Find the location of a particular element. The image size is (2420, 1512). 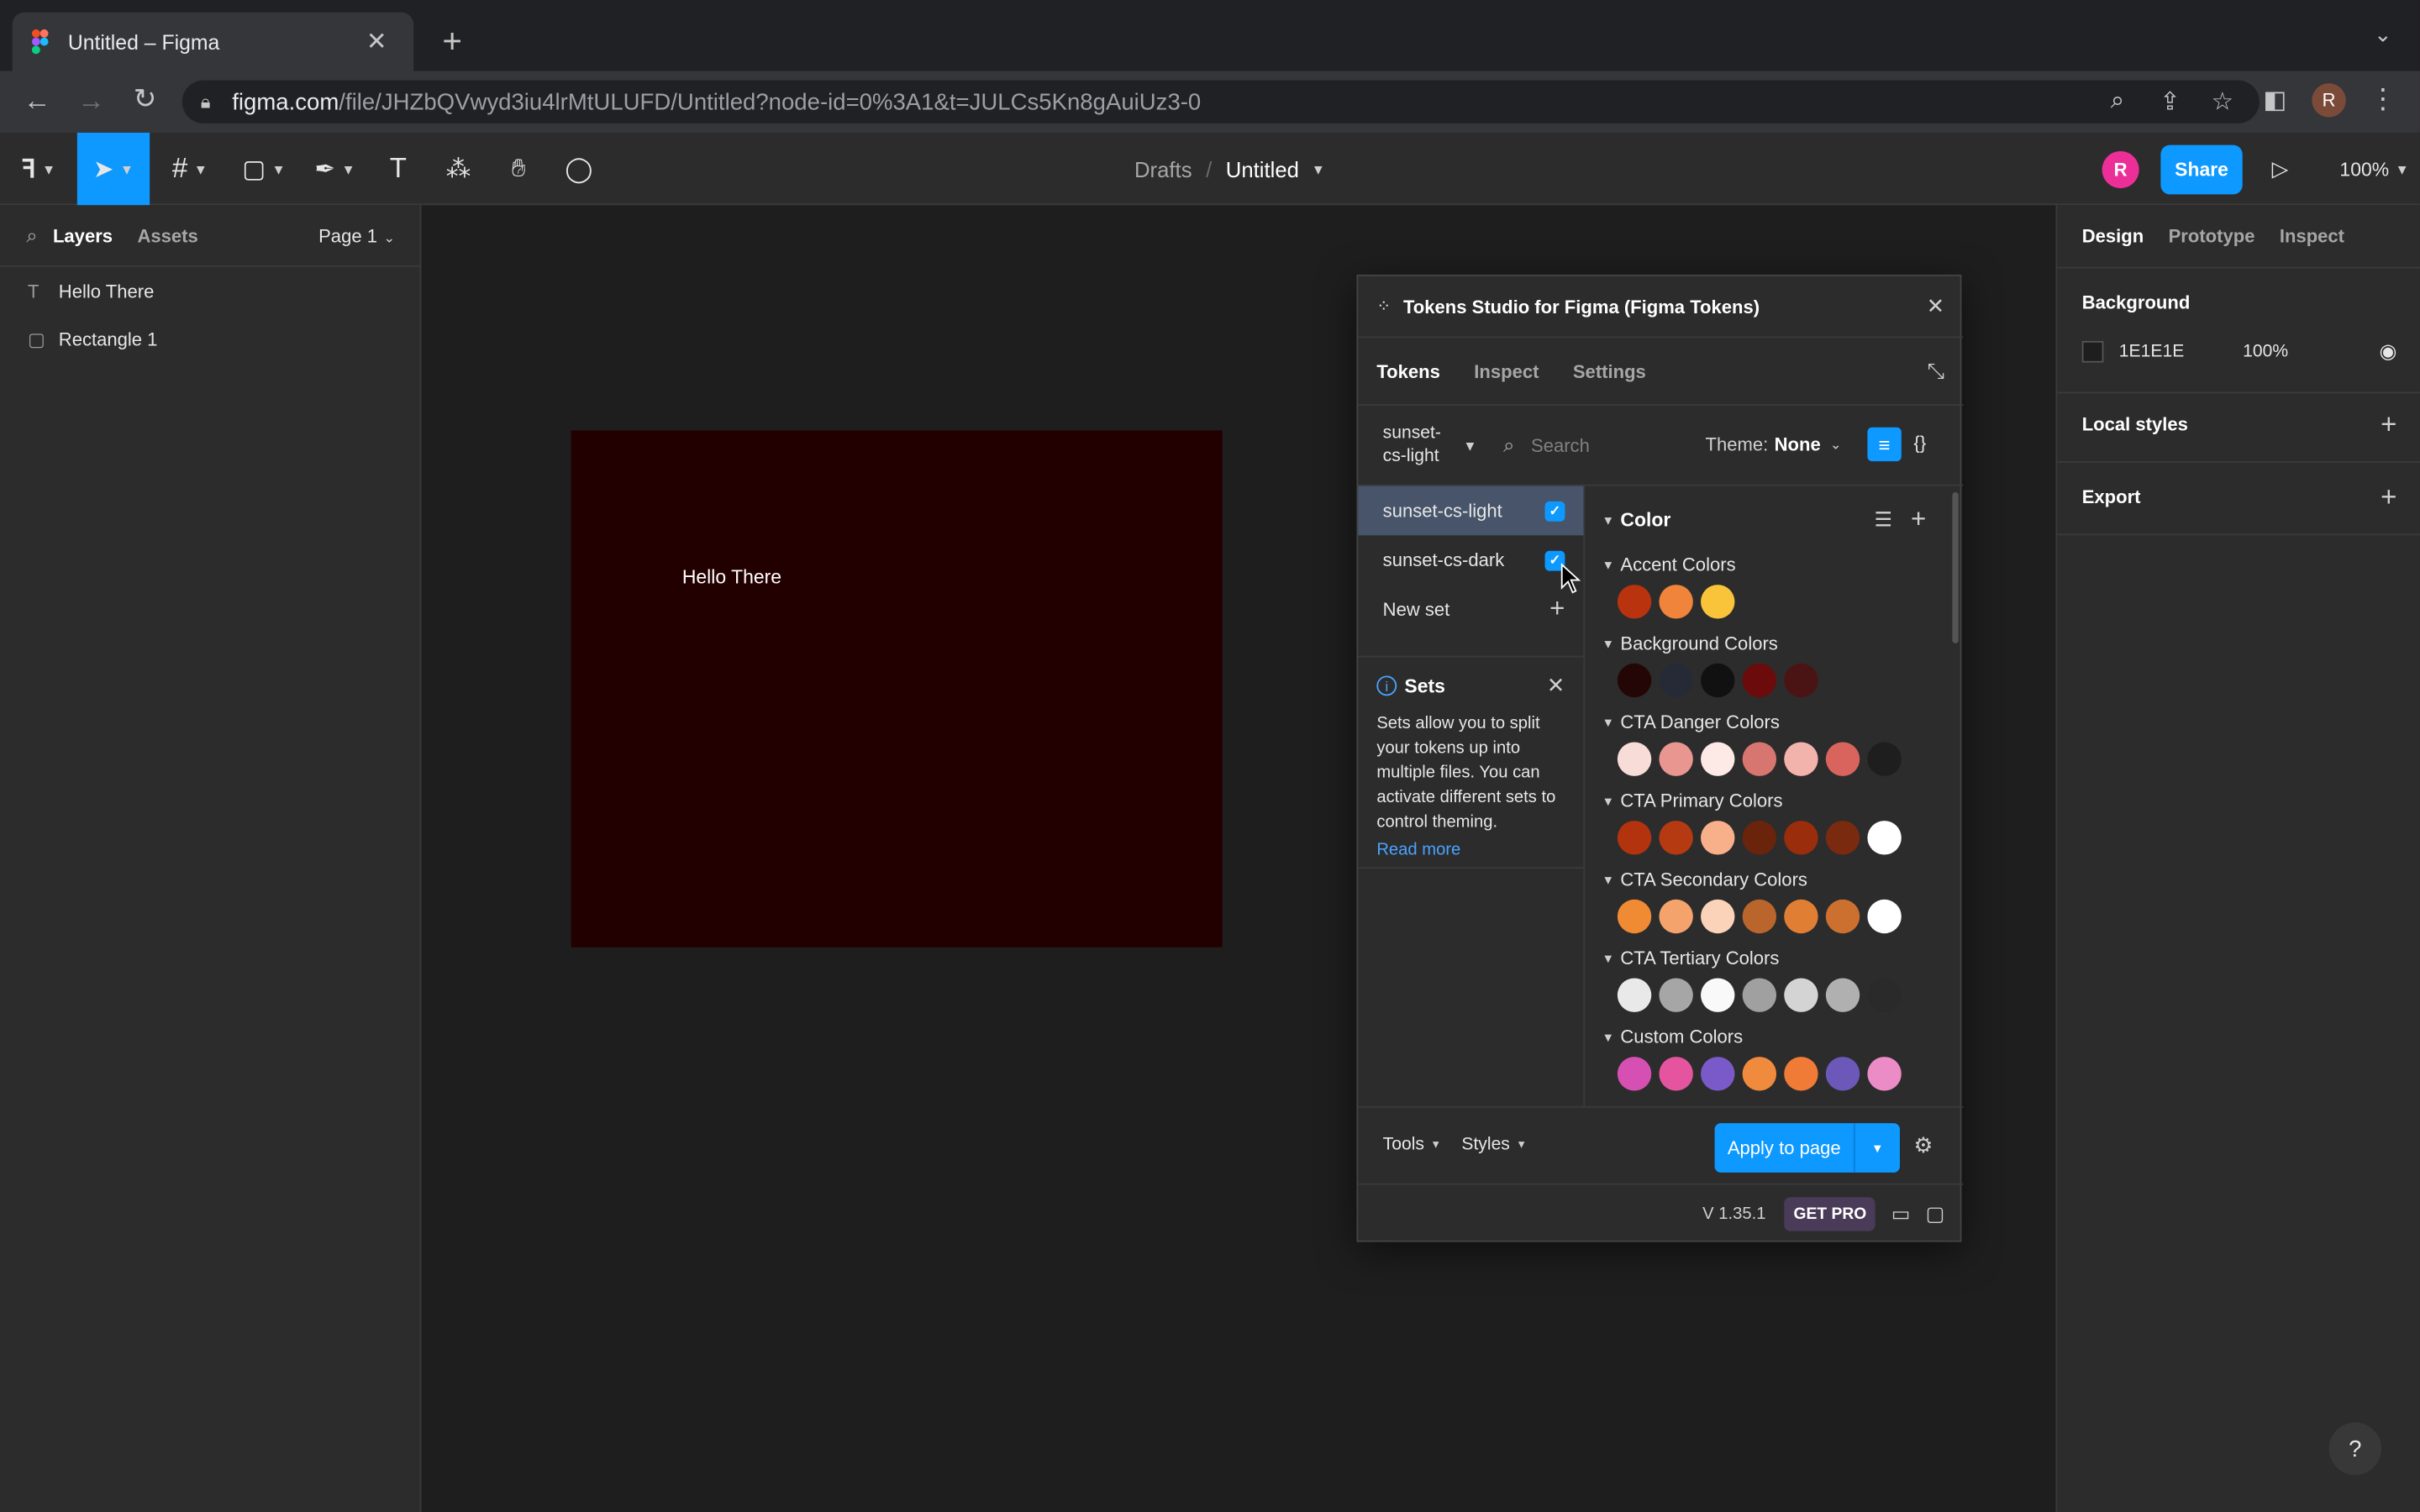

zoom-icon: ⌕ is located at coordinates (2117, 102).